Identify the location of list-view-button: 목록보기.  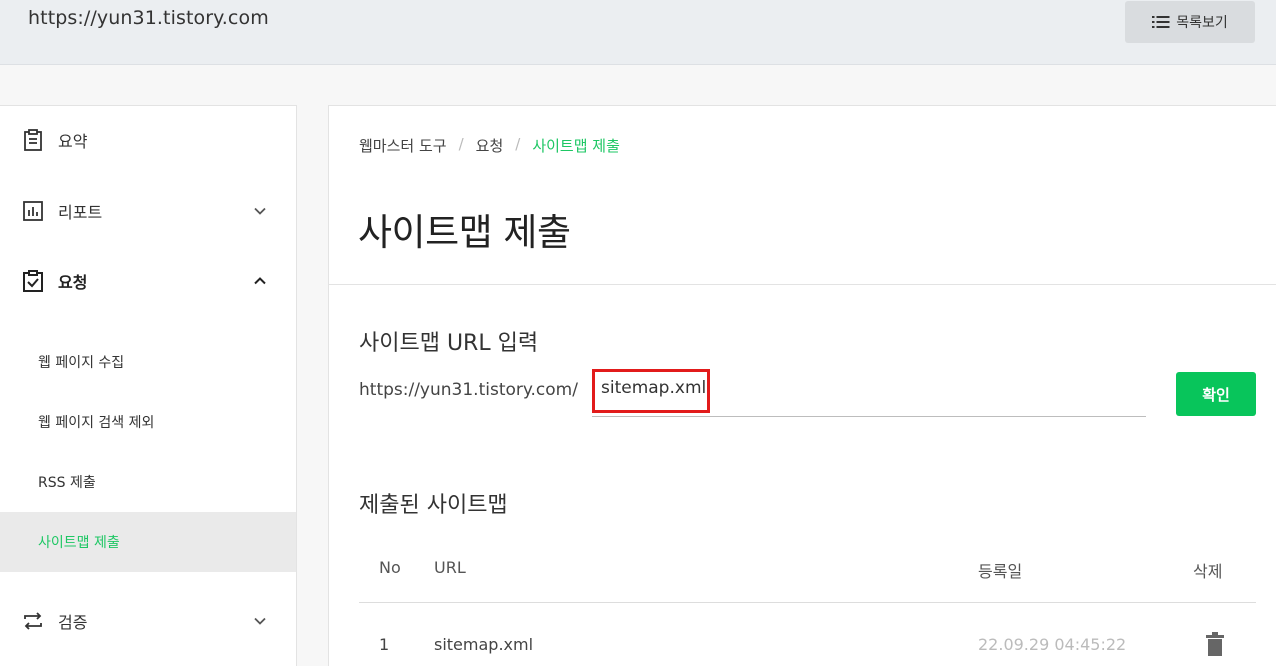
(1190, 22).